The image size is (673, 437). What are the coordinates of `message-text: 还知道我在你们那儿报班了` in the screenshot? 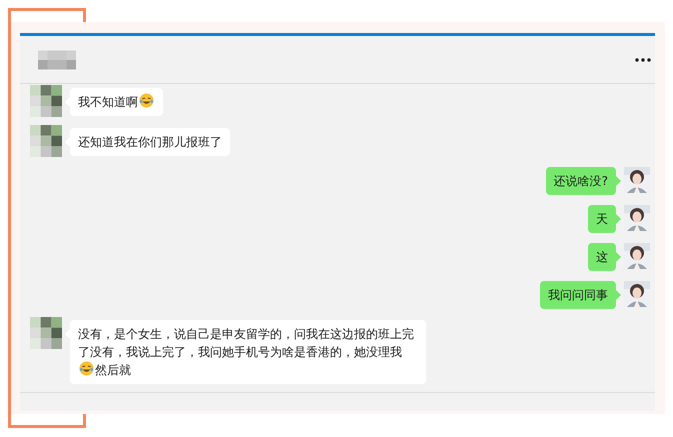 It's located at (150, 142).